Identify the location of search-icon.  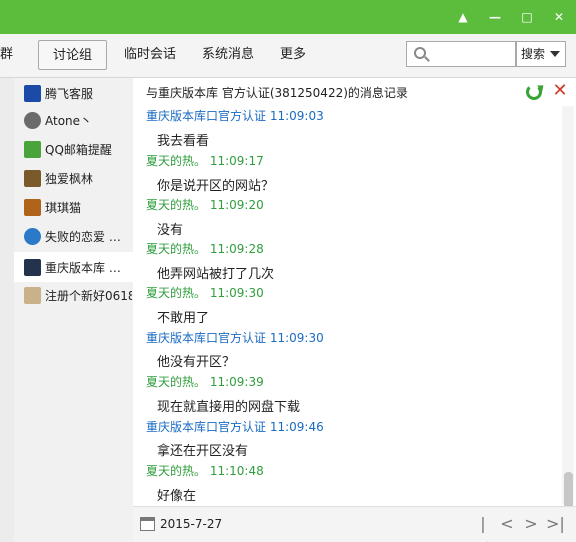
(420, 53).